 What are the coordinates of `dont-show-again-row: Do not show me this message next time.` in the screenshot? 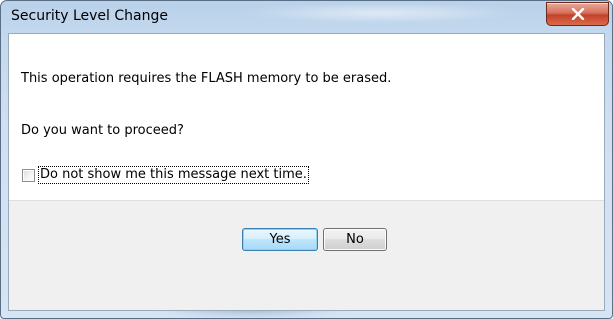 It's located at (165, 175).